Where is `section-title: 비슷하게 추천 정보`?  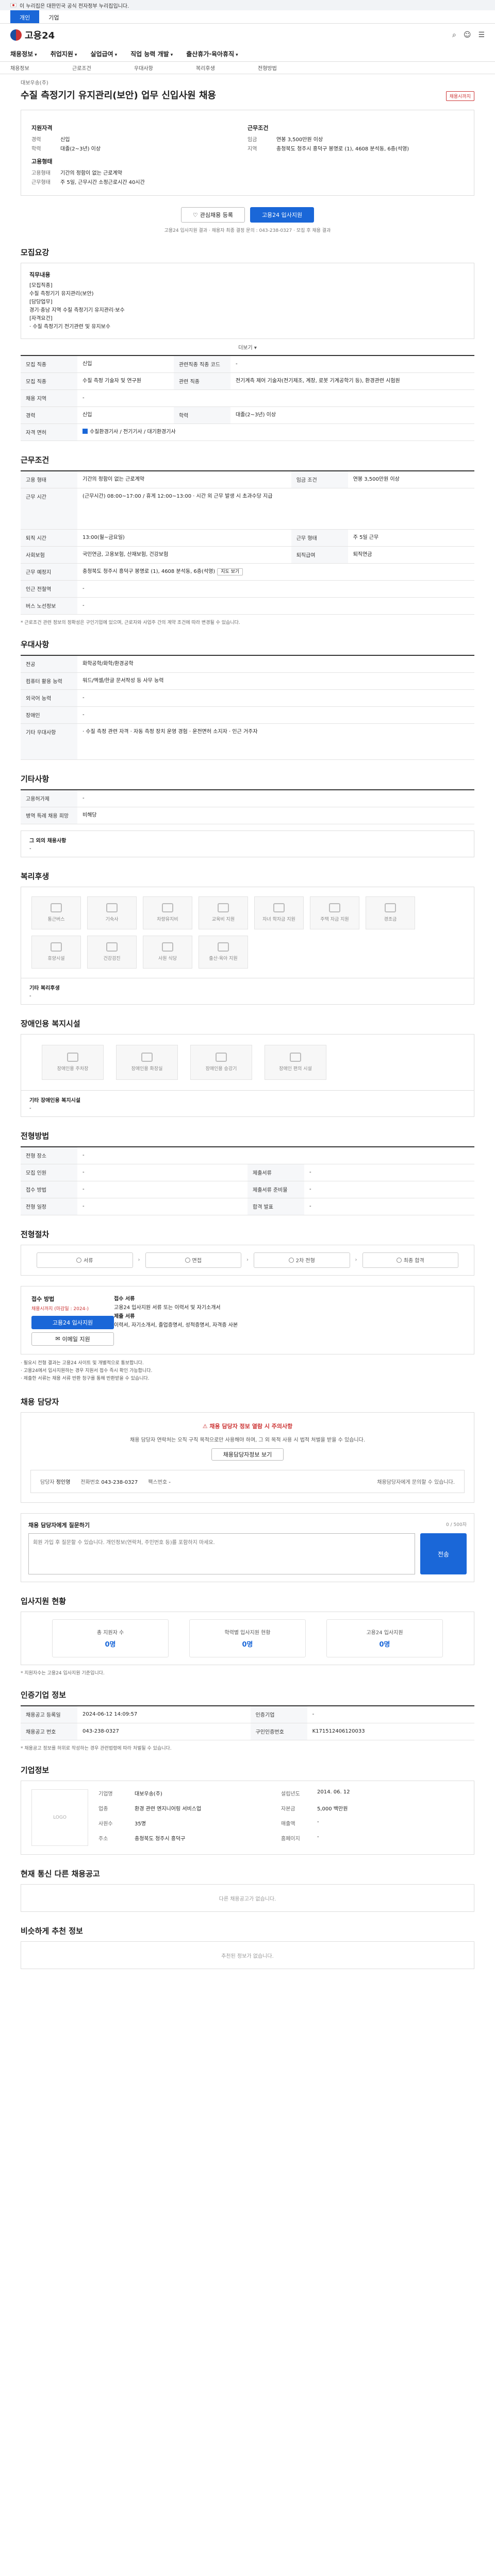 section-title: 비슷하게 추천 정보 is located at coordinates (52, 1931).